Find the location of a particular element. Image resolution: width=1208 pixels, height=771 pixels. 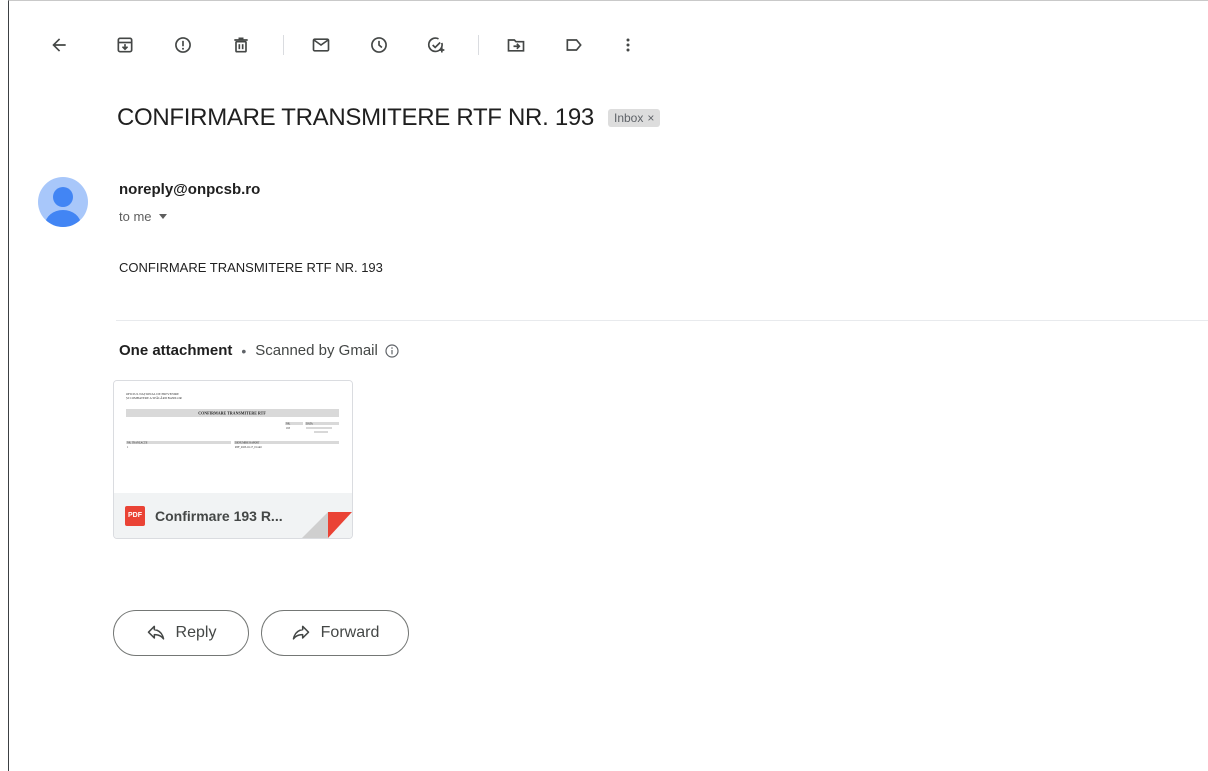

attachments-divider is located at coordinates (662, 320).